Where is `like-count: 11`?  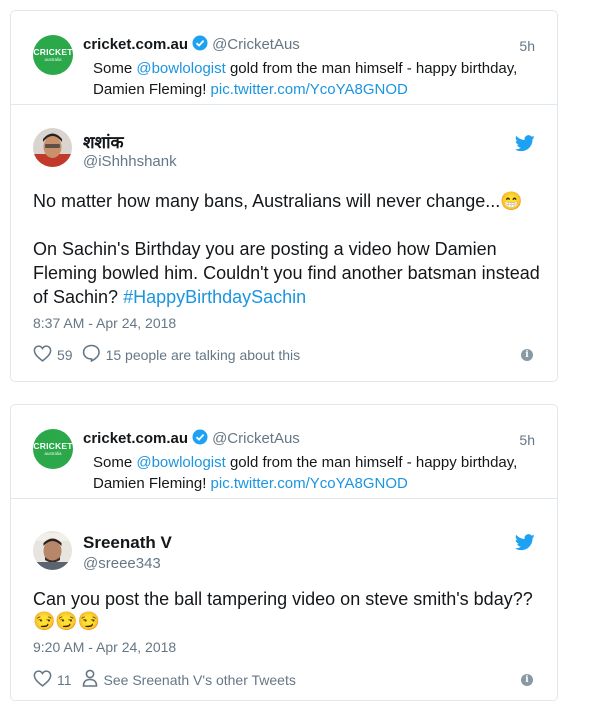 like-count: 11 is located at coordinates (64, 680).